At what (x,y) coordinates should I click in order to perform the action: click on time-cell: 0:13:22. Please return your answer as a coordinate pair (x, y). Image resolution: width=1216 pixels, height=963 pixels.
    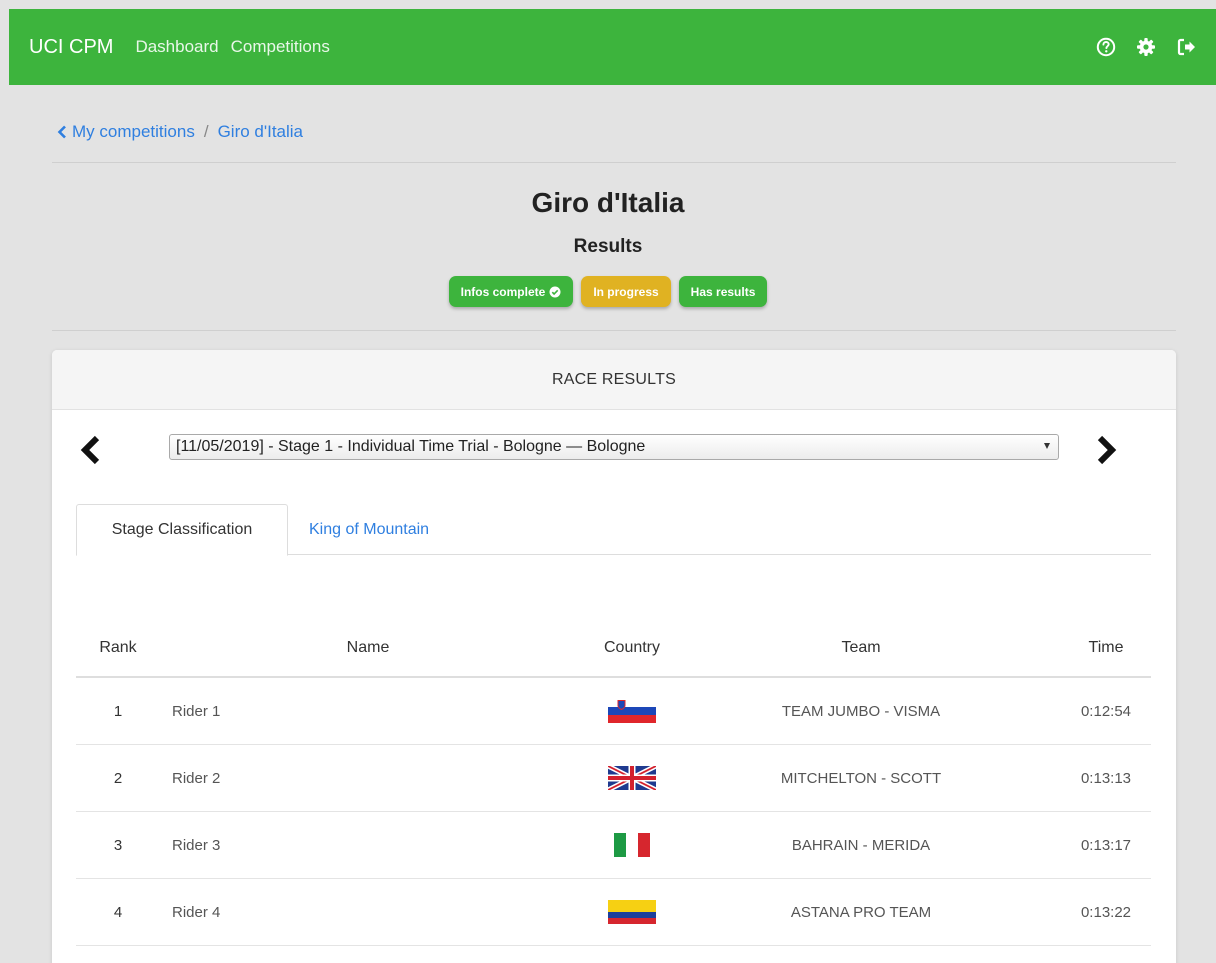
    Looking at the image, I should click on (1106, 912).